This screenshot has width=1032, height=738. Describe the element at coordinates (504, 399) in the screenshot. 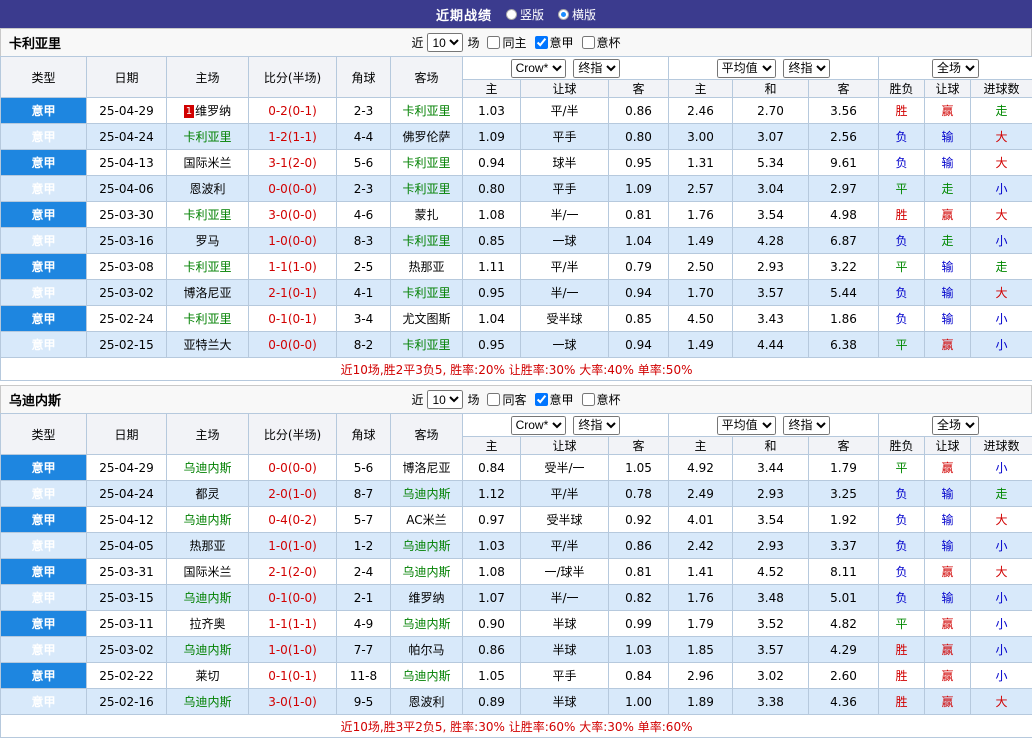

I see `filter-same-venue: 同客` at that location.